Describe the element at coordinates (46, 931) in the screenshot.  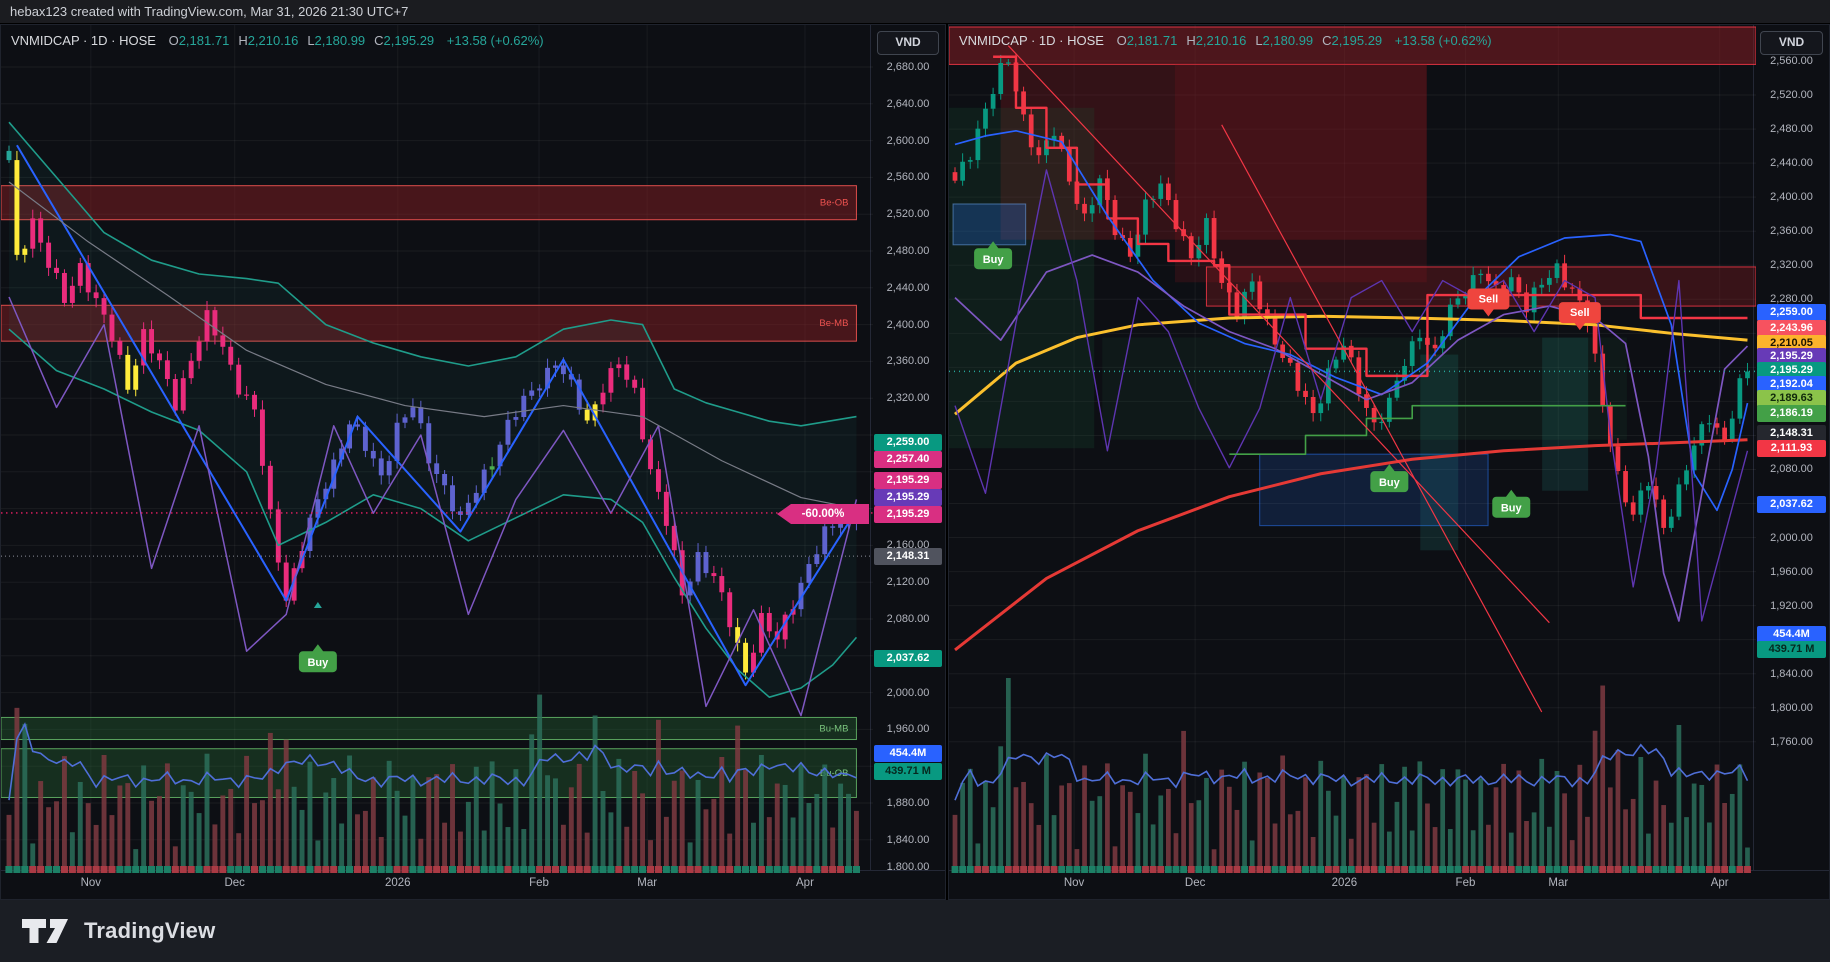
I see `tradingview-logo-icon` at that location.